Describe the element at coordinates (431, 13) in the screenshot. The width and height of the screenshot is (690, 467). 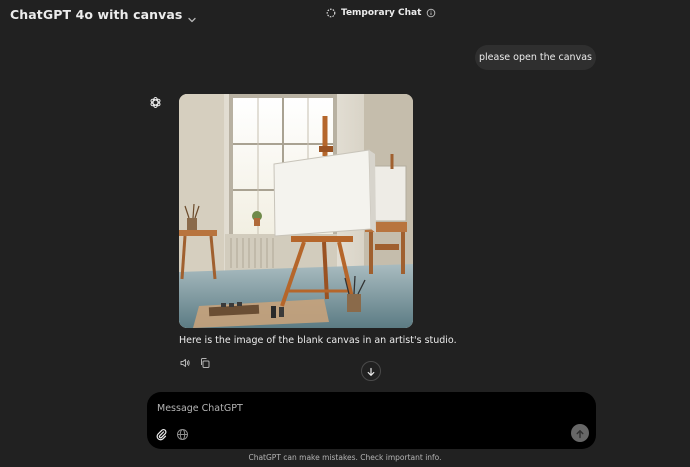
I see `info-icon` at that location.